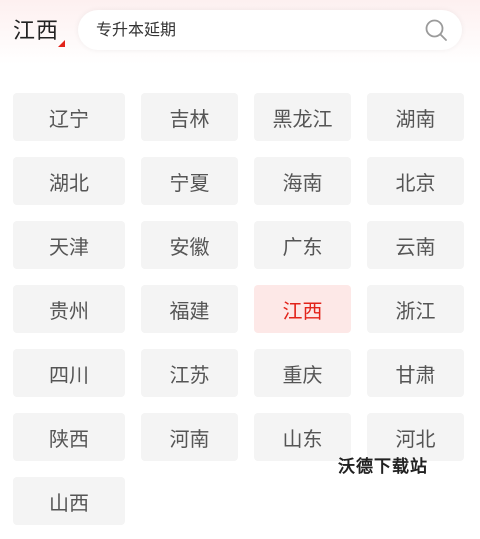 The image size is (480, 539). I want to click on province-item: 重庆, so click(302, 373).